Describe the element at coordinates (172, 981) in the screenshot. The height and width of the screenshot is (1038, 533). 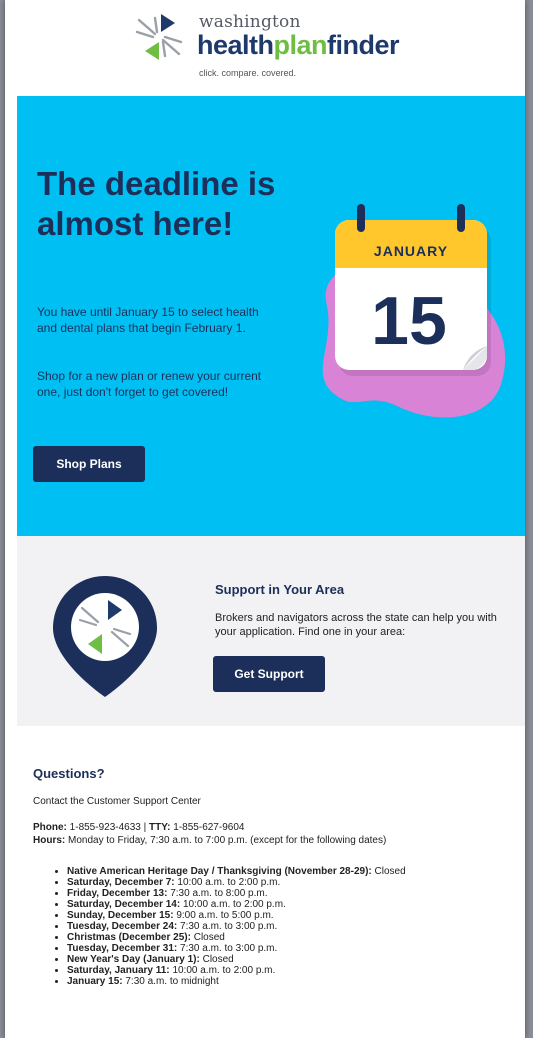
I see `date-value: 7:30 a.m. to midnight` at that location.